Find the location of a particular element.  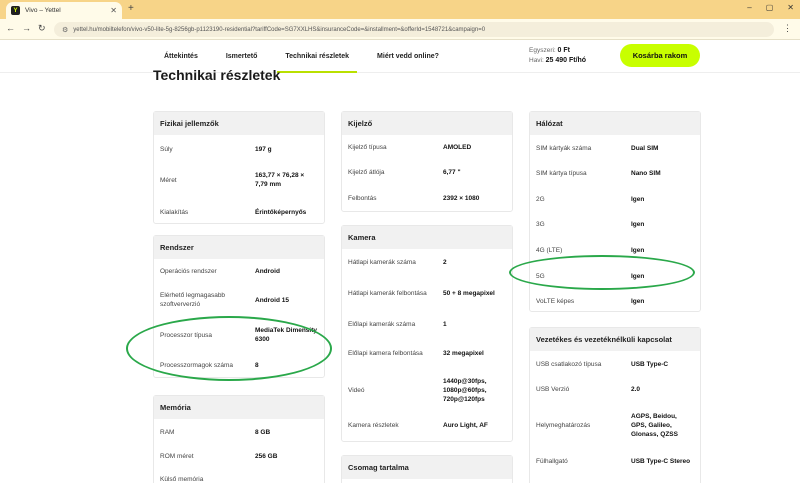

spec-label: Kijelző típusa is located at coordinates (367, 147).